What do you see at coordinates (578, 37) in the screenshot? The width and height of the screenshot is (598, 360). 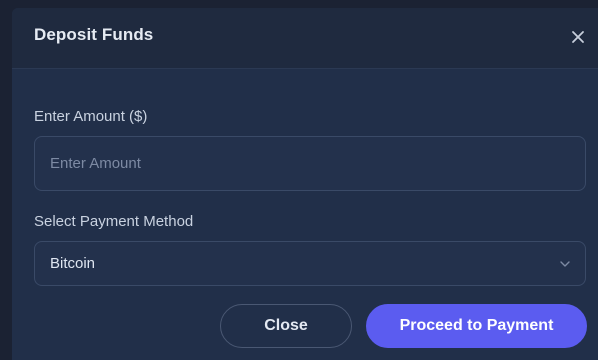 I see `close-icon` at bounding box center [578, 37].